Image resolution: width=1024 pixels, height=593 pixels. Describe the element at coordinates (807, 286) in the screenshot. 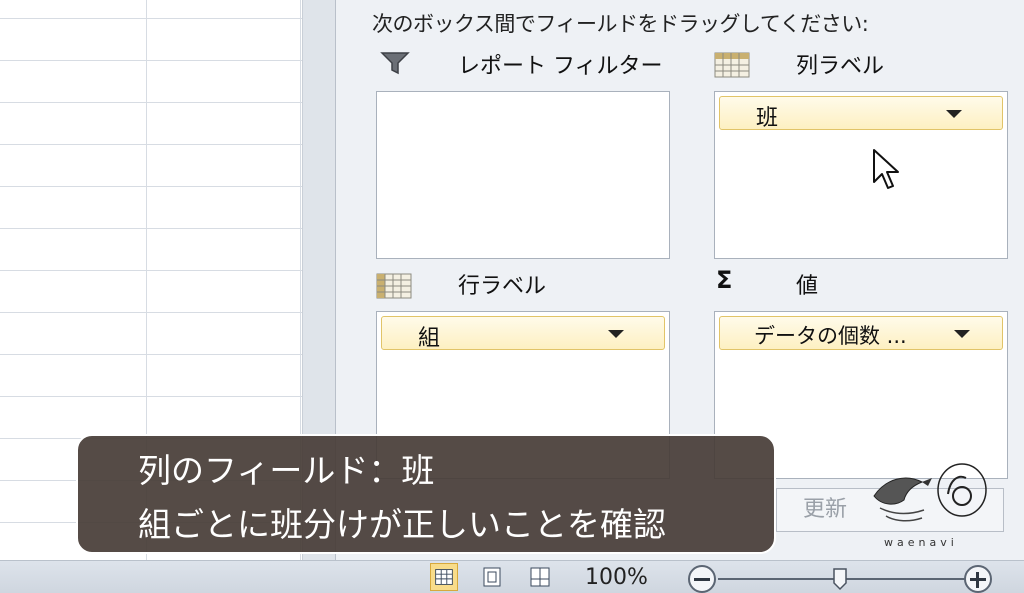

I see `values-label: 値` at that location.